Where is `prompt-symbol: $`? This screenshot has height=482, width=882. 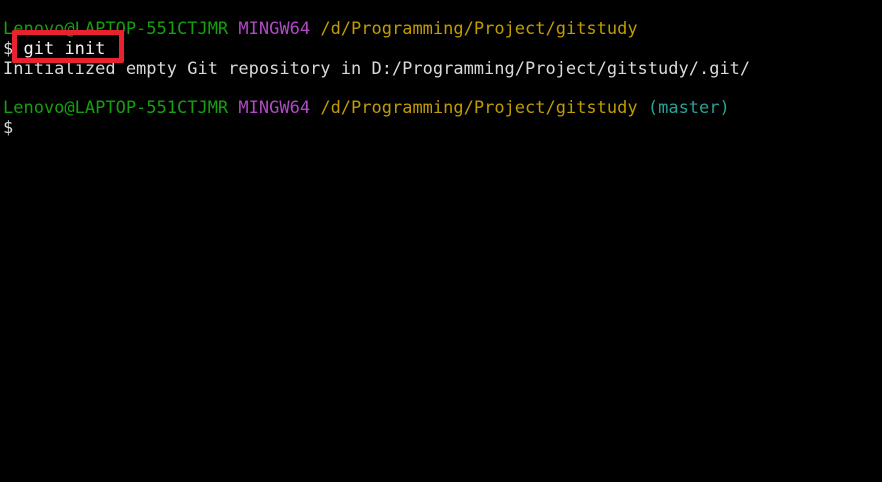 prompt-symbol: $ is located at coordinates (8, 128).